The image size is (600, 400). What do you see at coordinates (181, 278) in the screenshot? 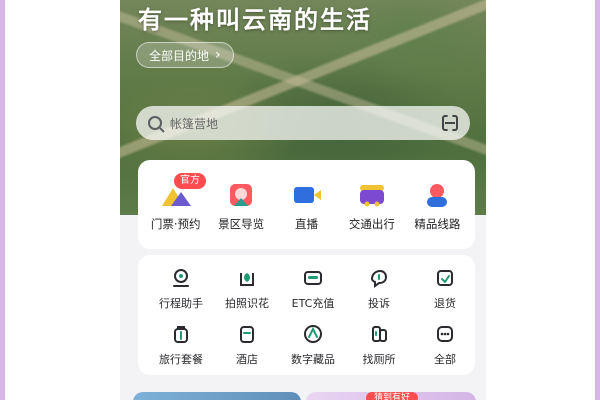
I see `itinerary-icon` at bounding box center [181, 278].